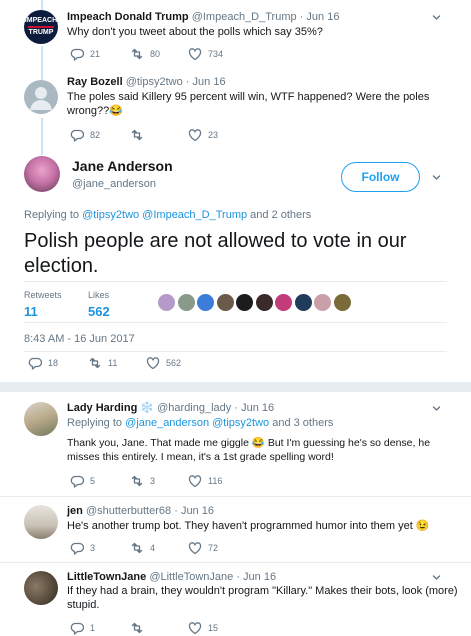 The height and width of the screenshot is (636, 471). I want to click on replying-to-links: @jane_anderson @tipsy2two, so click(197, 423).